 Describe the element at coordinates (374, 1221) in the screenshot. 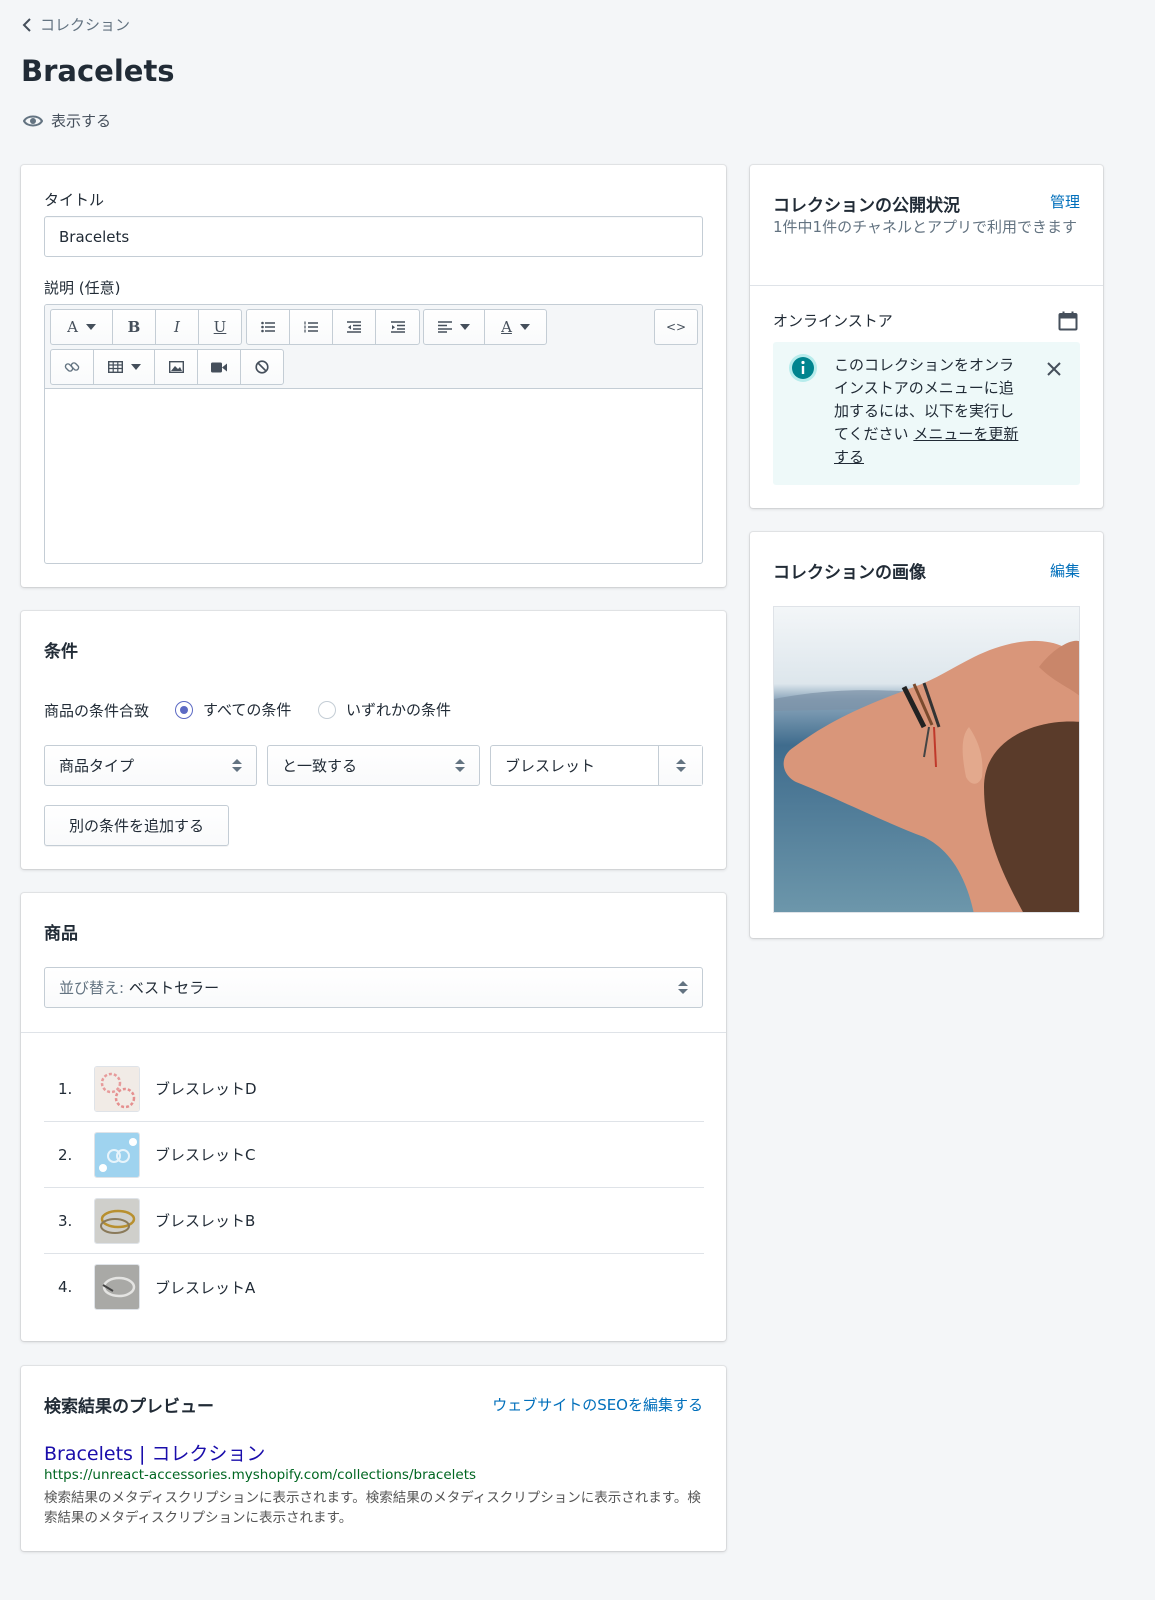

I see `product-row: 3. ブレスレットB` at that location.